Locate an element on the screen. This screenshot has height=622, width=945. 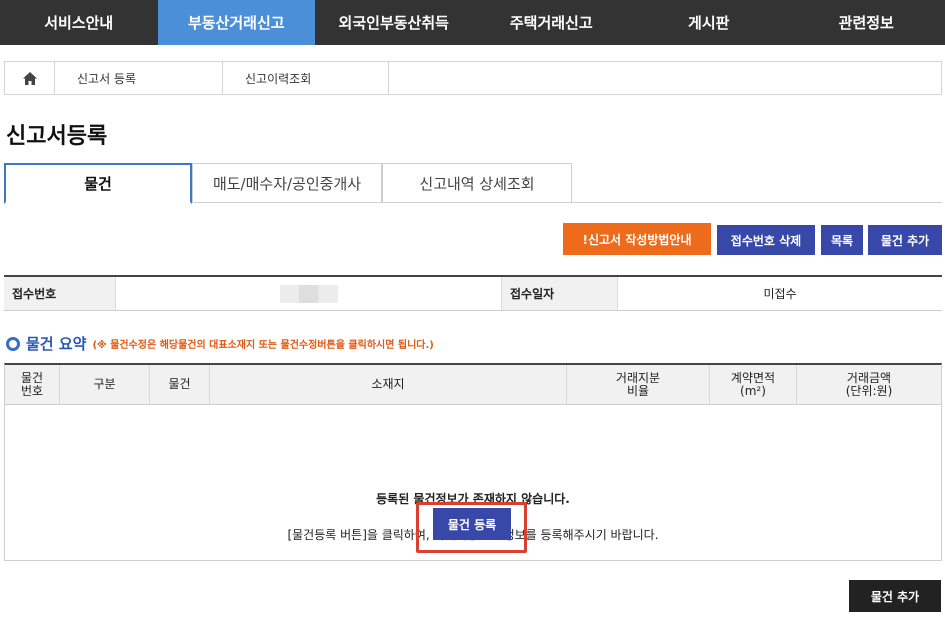
home-button is located at coordinates (30, 78).